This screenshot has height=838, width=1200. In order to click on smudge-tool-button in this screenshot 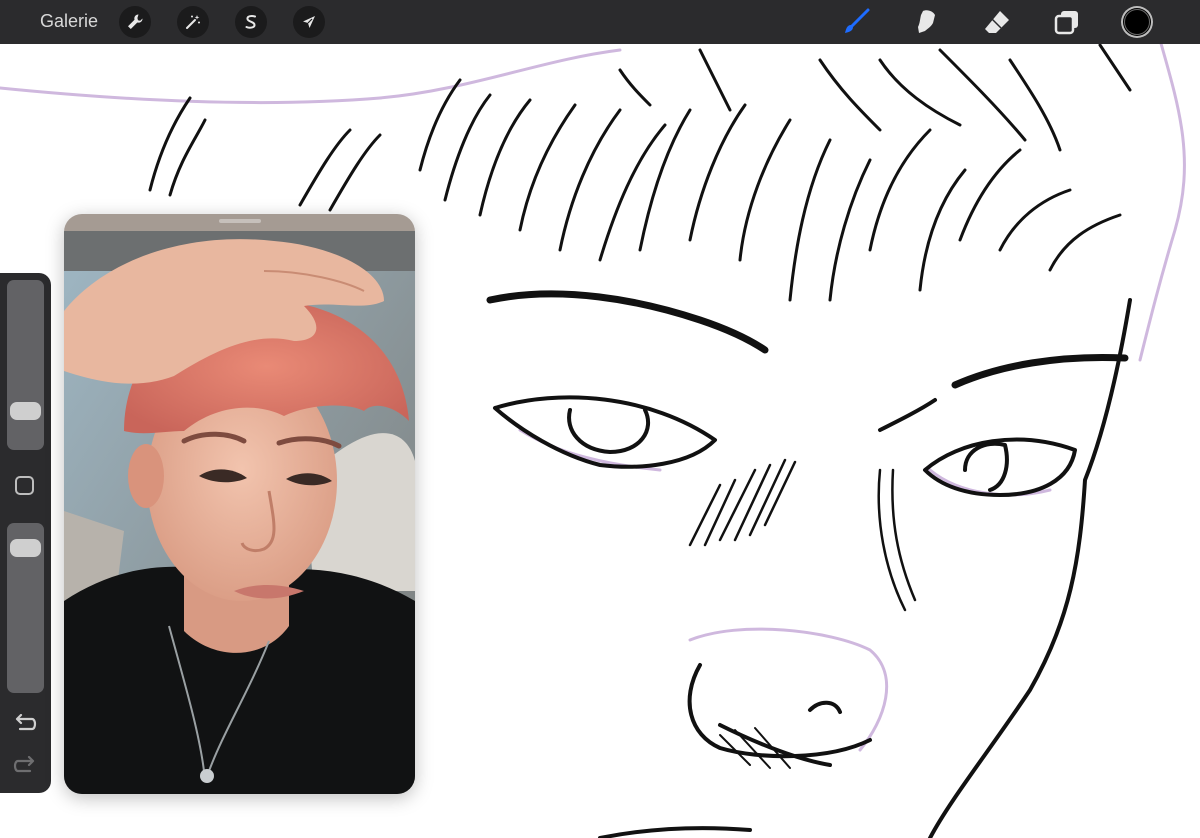, I will do `click(926, 22)`.